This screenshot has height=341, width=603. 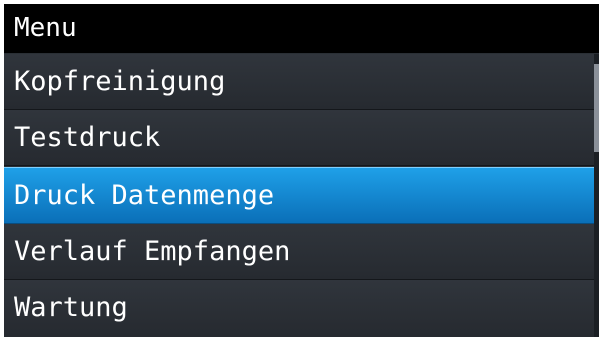 I want to click on menu-title: Menu, so click(x=301, y=28).